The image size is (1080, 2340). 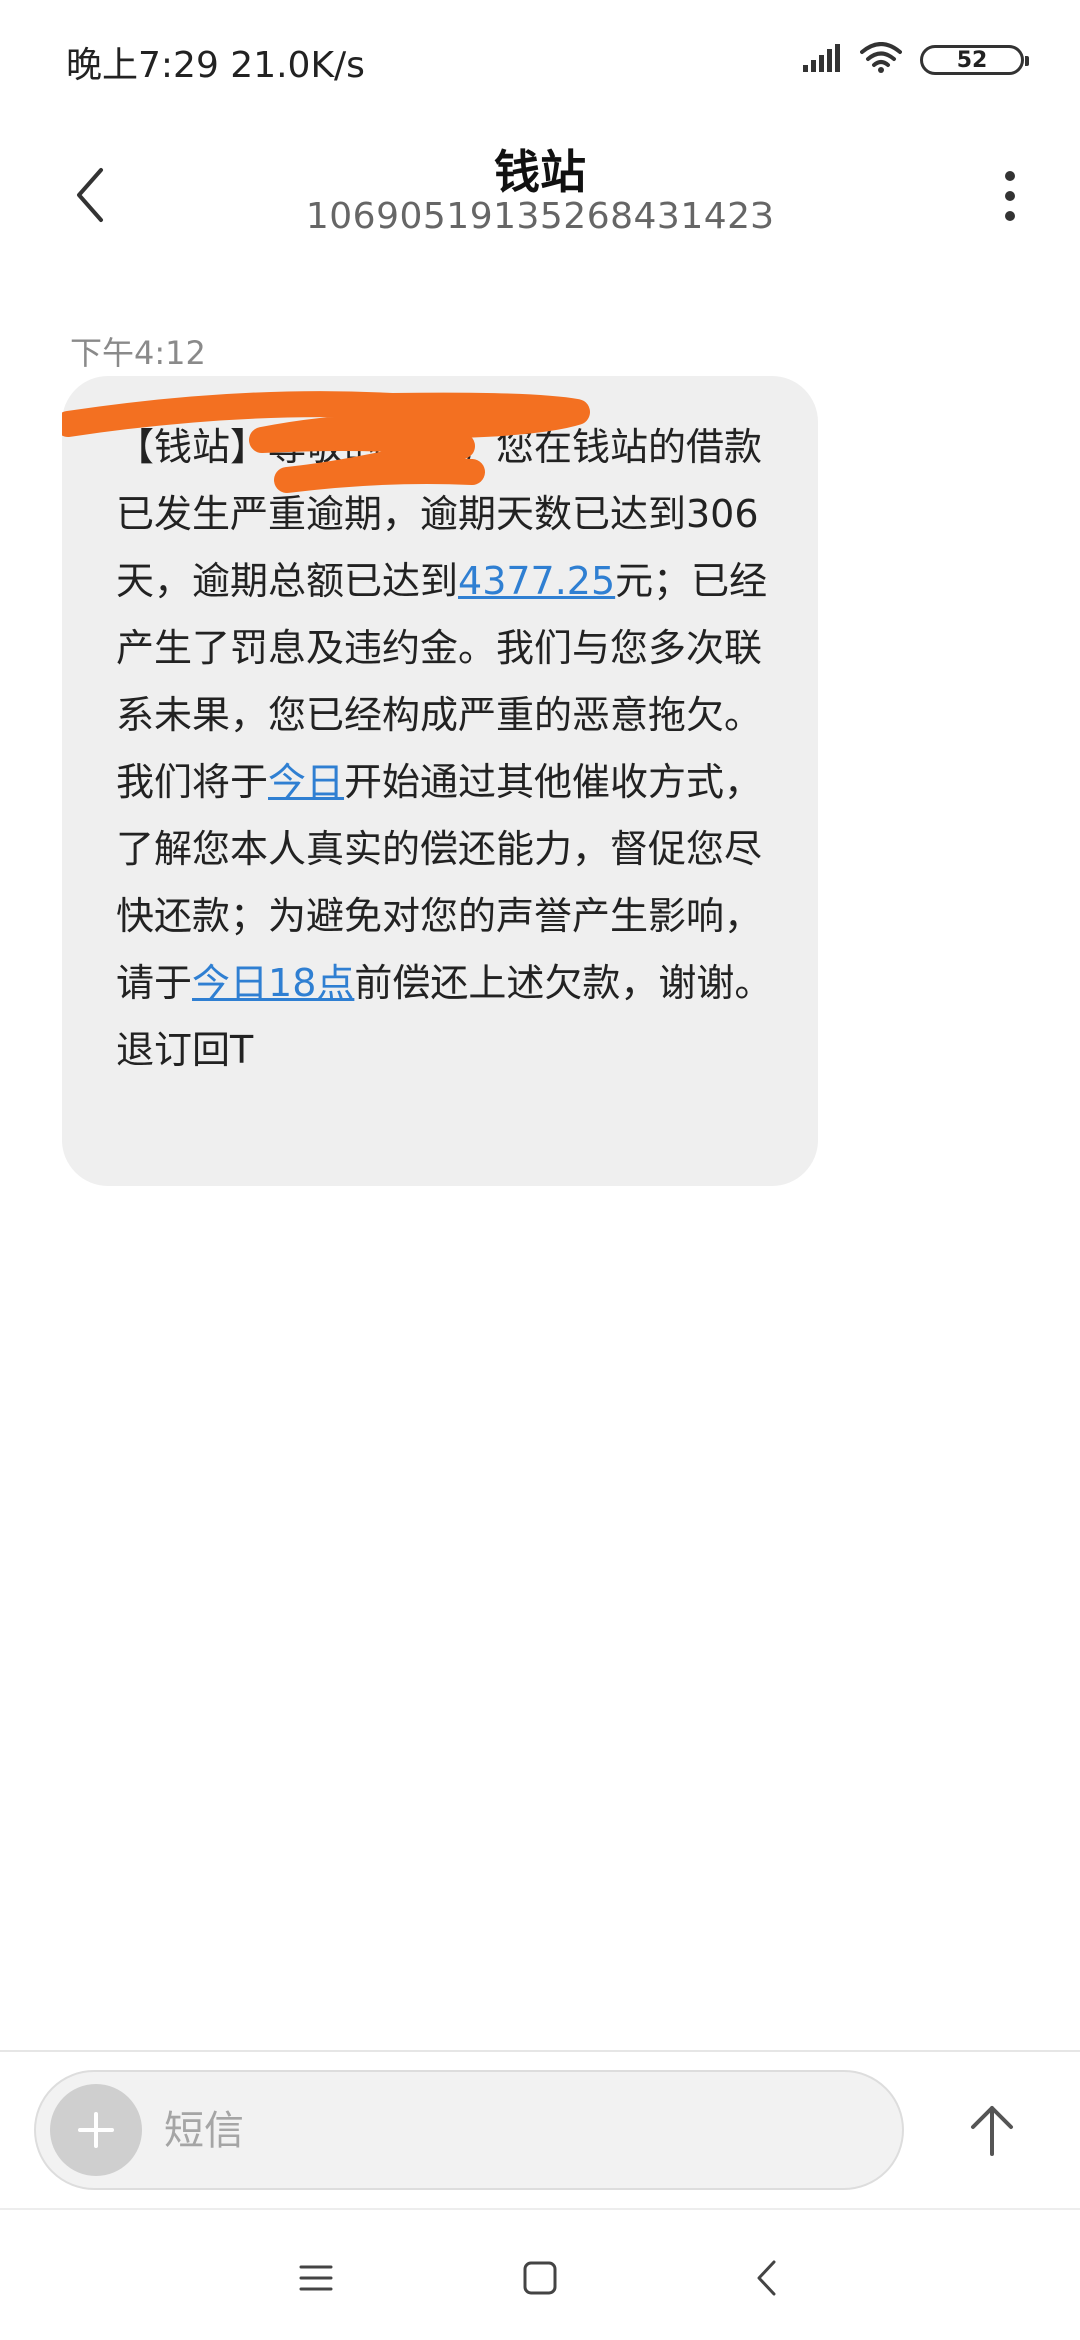 I want to click on more-vertical-icon, so click(x=1010, y=196).